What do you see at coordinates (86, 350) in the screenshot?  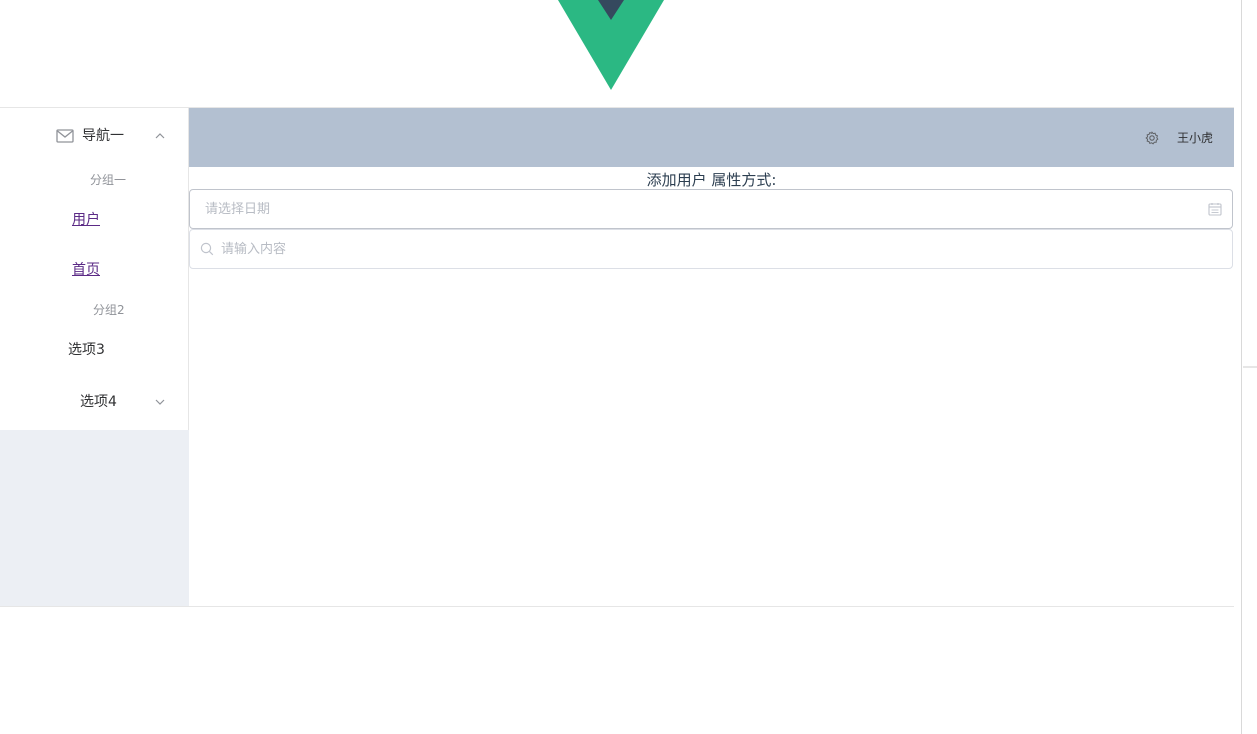 I see `menu-item-option3: 选项3` at bounding box center [86, 350].